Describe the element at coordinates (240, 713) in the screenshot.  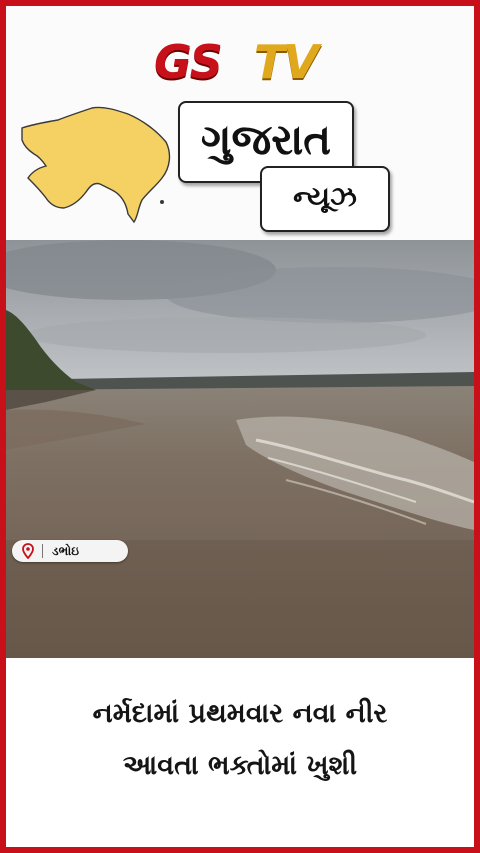
I see `caption-line-1: નર્મદામાં પ્રથમવાર નવા નીર` at that location.